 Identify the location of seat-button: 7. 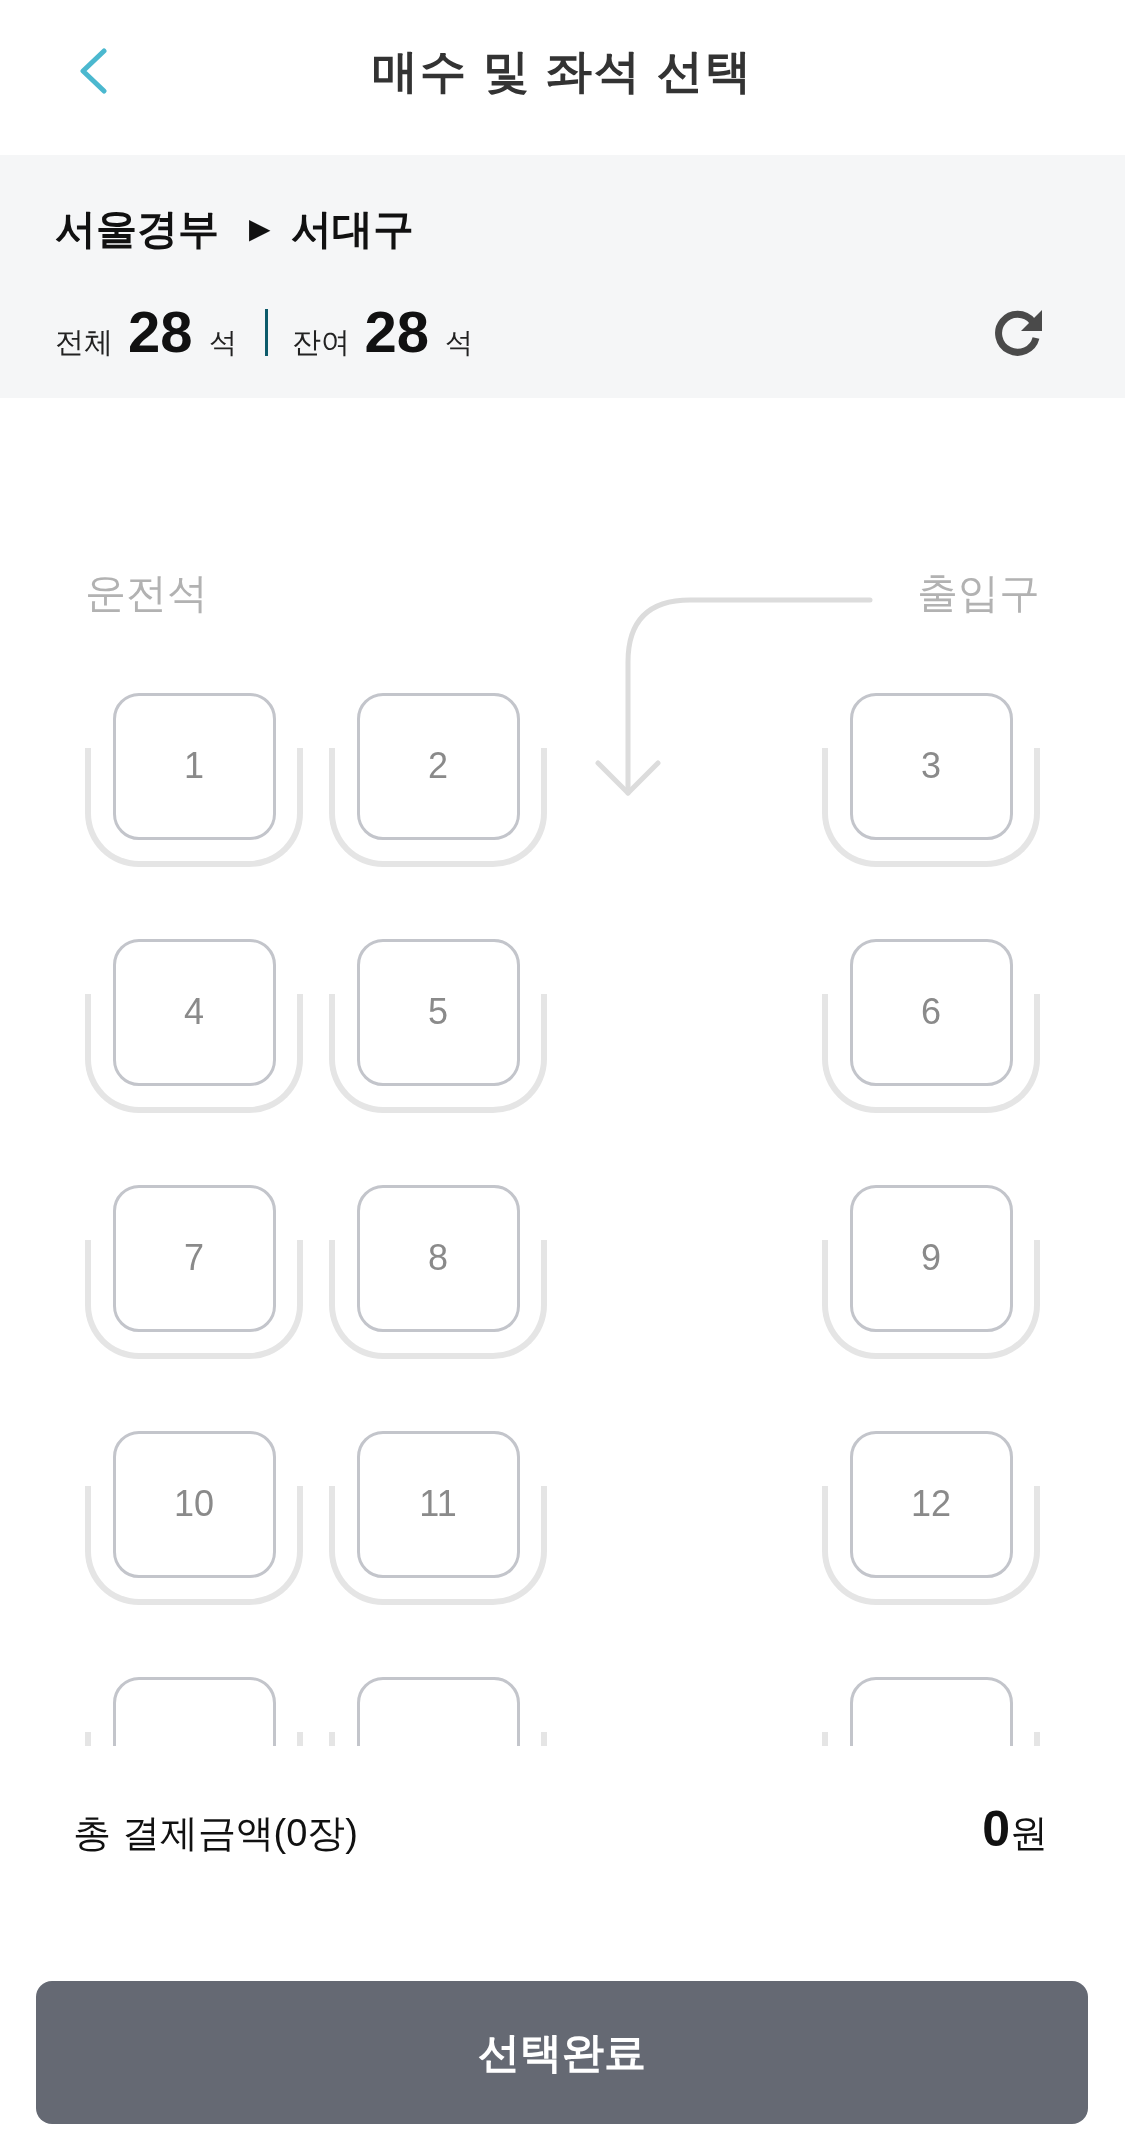
(194, 1272).